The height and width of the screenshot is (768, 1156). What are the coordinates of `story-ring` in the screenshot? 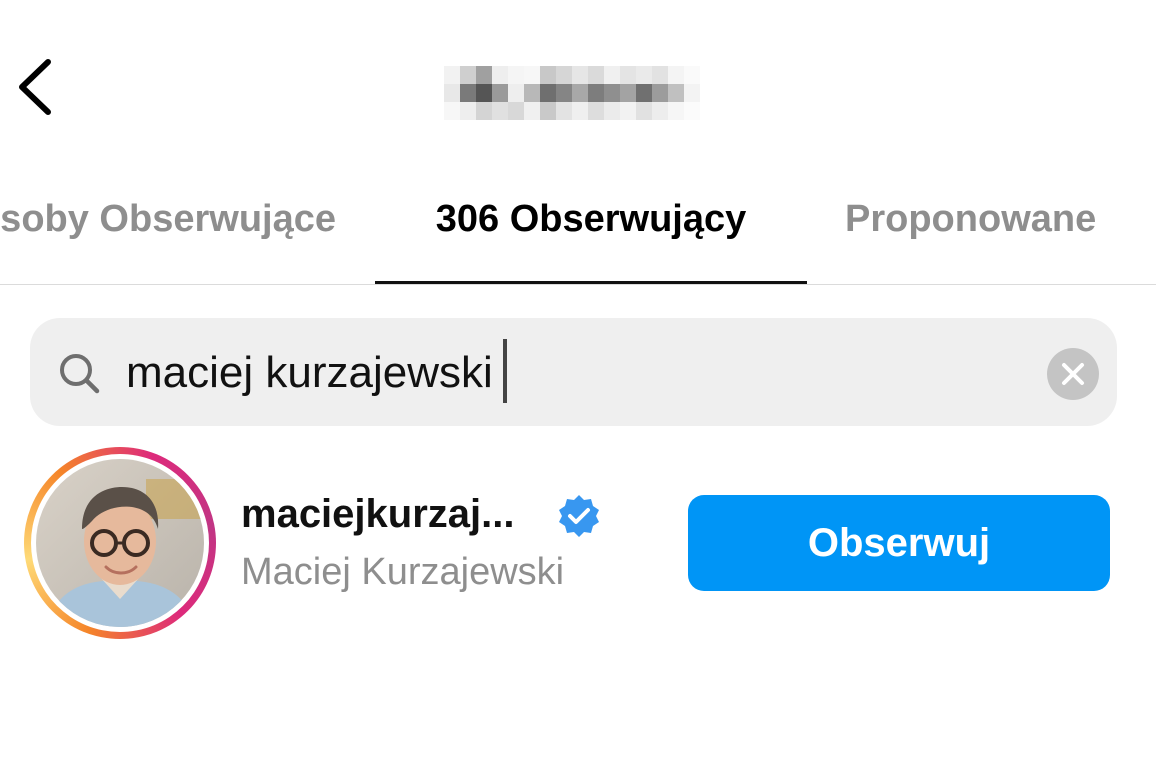 It's located at (120, 543).